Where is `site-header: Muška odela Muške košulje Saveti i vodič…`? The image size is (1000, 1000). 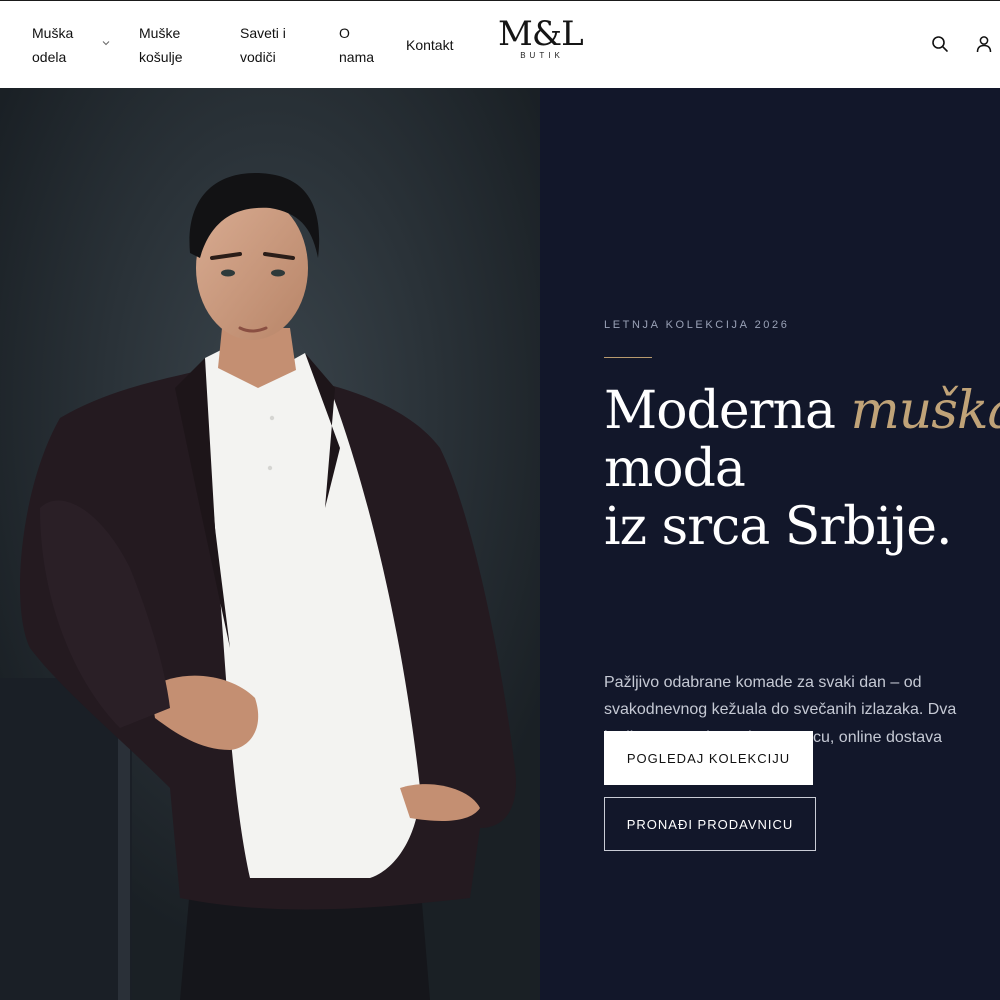 site-header: Muška odela Muške košulje Saveti i vodič… is located at coordinates (500, 44).